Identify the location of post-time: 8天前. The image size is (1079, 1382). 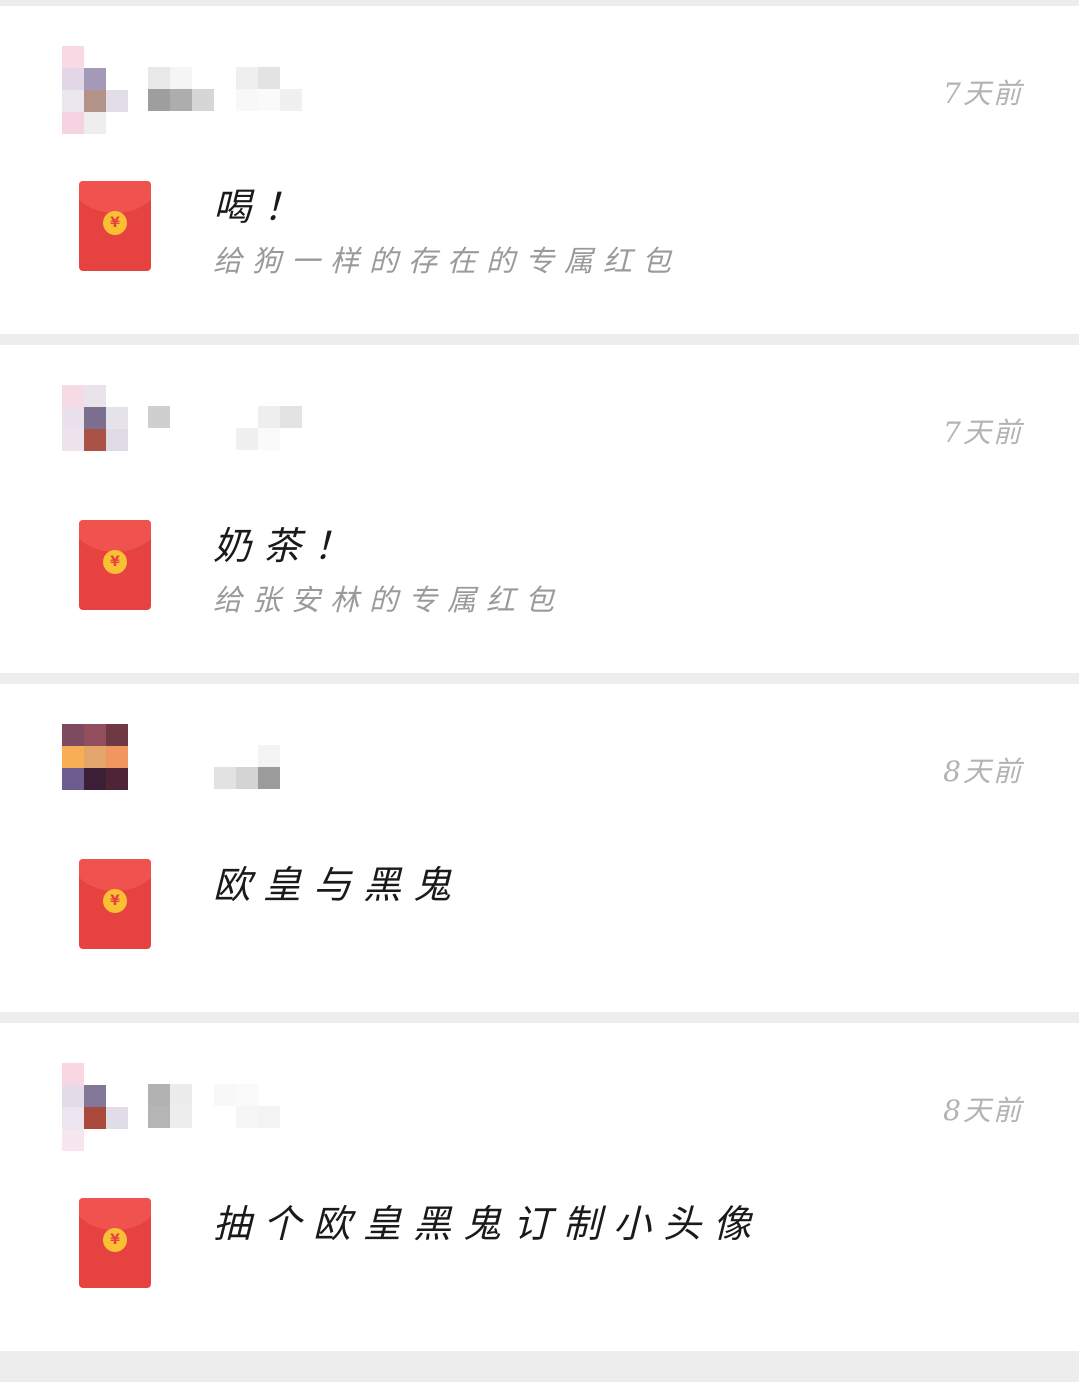
(983, 1110).